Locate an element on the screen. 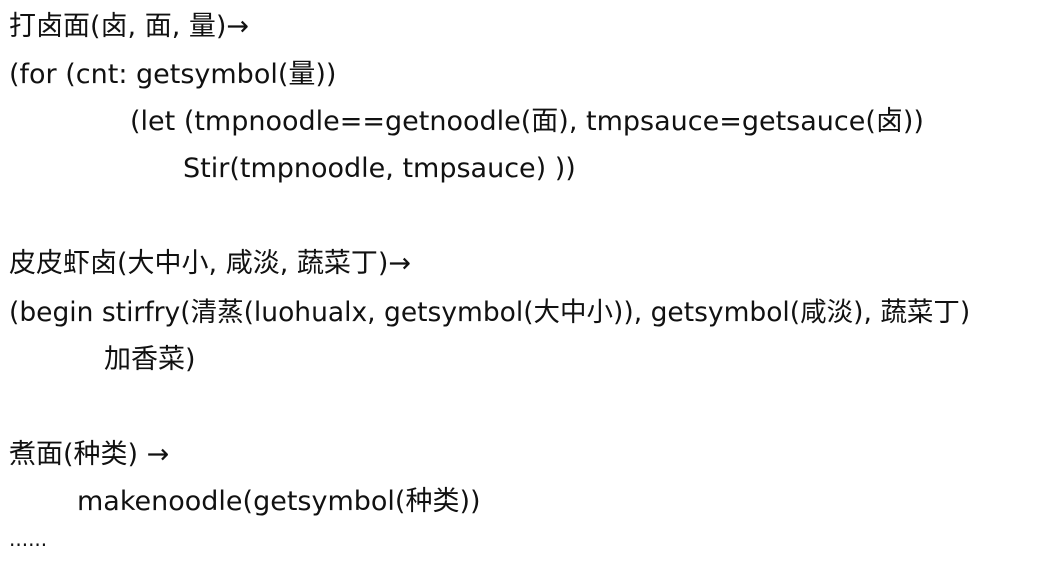 The height and width of the screenshot is (565, 1051). makenoodle-line: makenoodle(getsymbol(种类)) is located at coordinates (279, 501).